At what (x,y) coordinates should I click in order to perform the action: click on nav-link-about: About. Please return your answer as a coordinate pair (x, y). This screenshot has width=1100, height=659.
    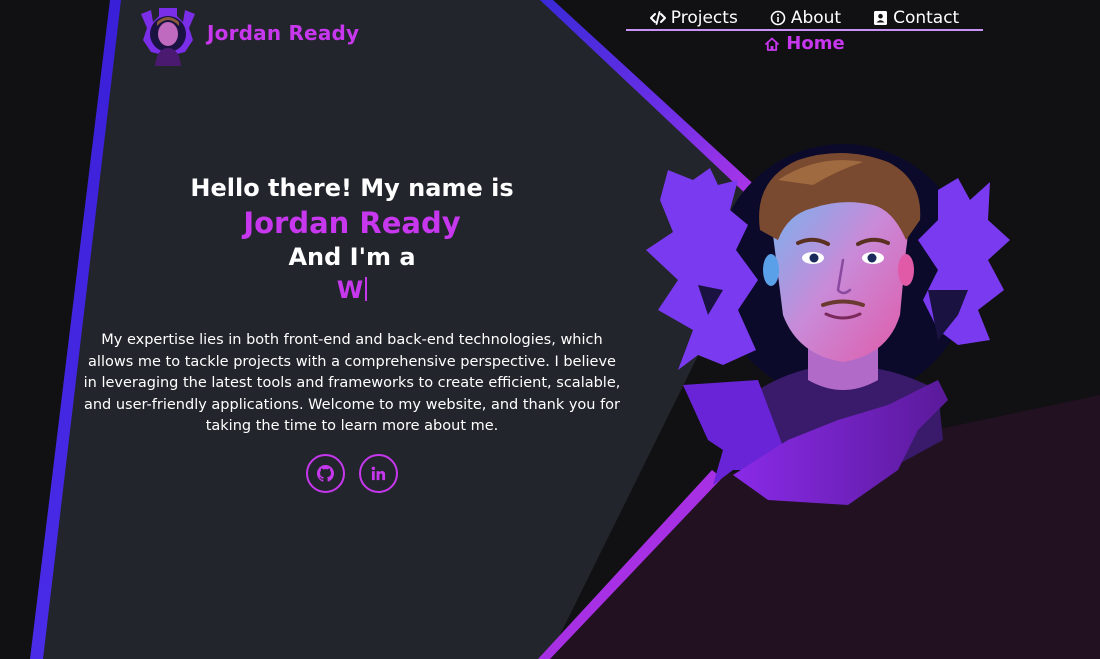
    Looking at the image, I should click on (805, 17).